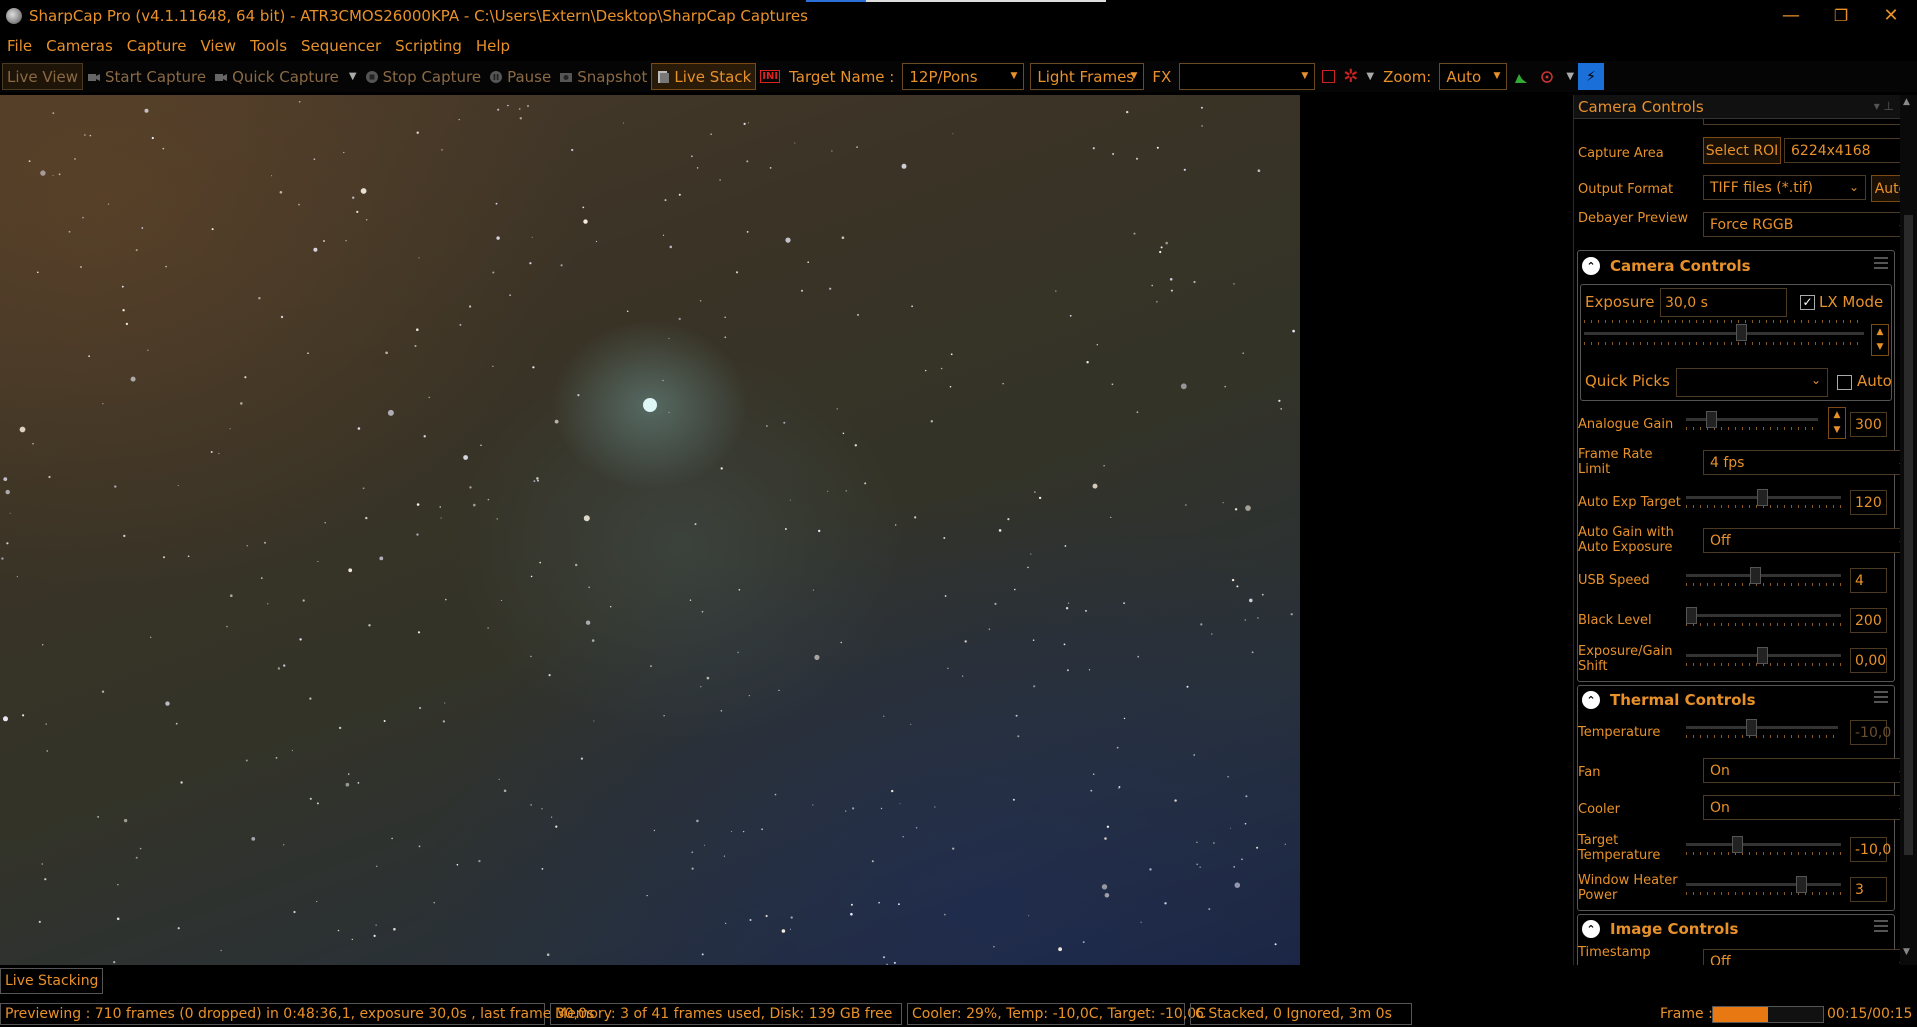 The image size is (1917, 1027). I want to click on stop-capture-button: Stop Capture, so click(423, 76).